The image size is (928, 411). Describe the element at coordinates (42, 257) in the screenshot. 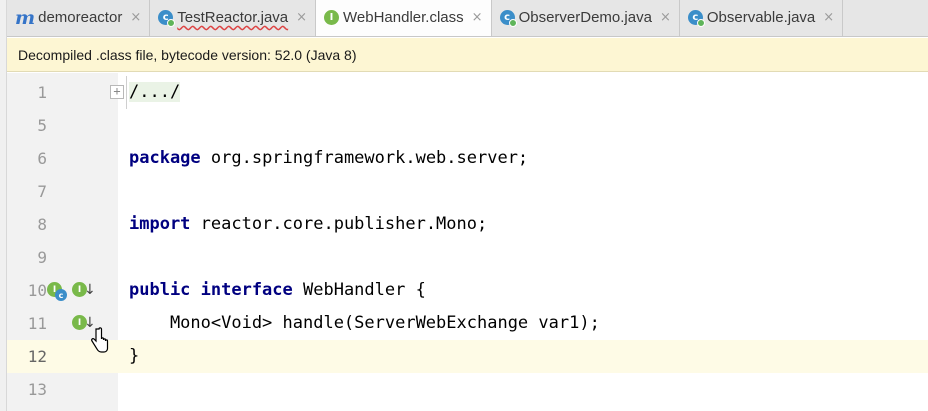

I see `line-number: 9` at that location.